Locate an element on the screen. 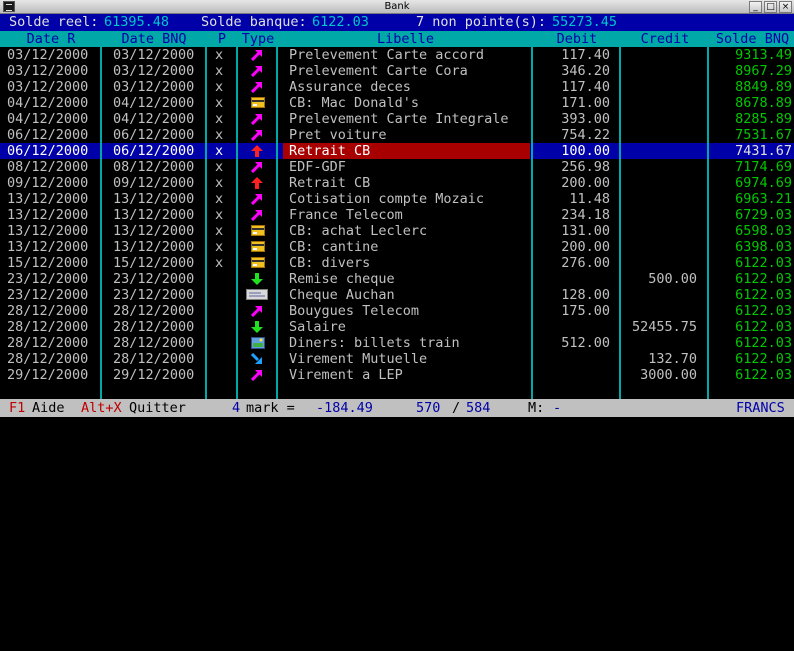  col-solde-bnq: Solde BNQ is located at coordinates (752, 39).